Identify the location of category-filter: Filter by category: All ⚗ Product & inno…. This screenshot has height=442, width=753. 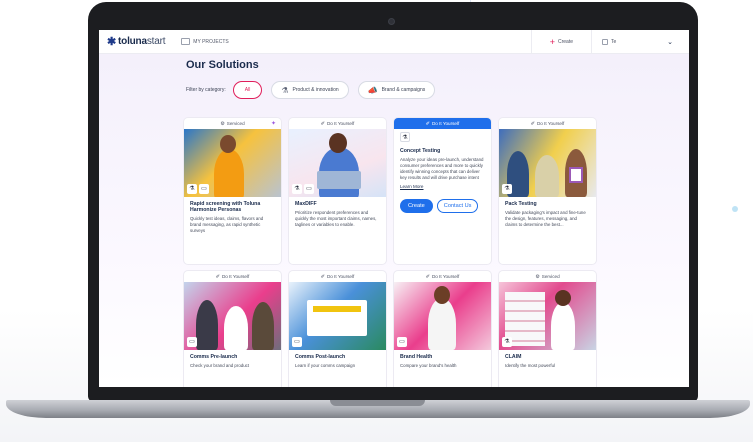
(315, 90).